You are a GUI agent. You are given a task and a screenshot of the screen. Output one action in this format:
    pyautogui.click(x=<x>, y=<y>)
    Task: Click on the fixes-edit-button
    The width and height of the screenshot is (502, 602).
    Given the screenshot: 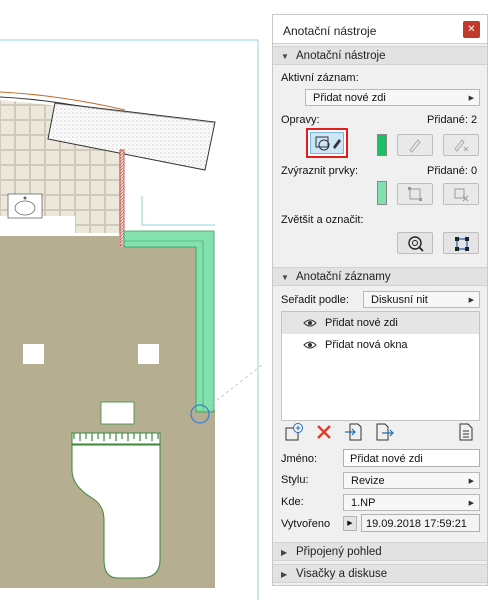 What is the action you would take?
    pyautogui.click(x=415, y=145)
    